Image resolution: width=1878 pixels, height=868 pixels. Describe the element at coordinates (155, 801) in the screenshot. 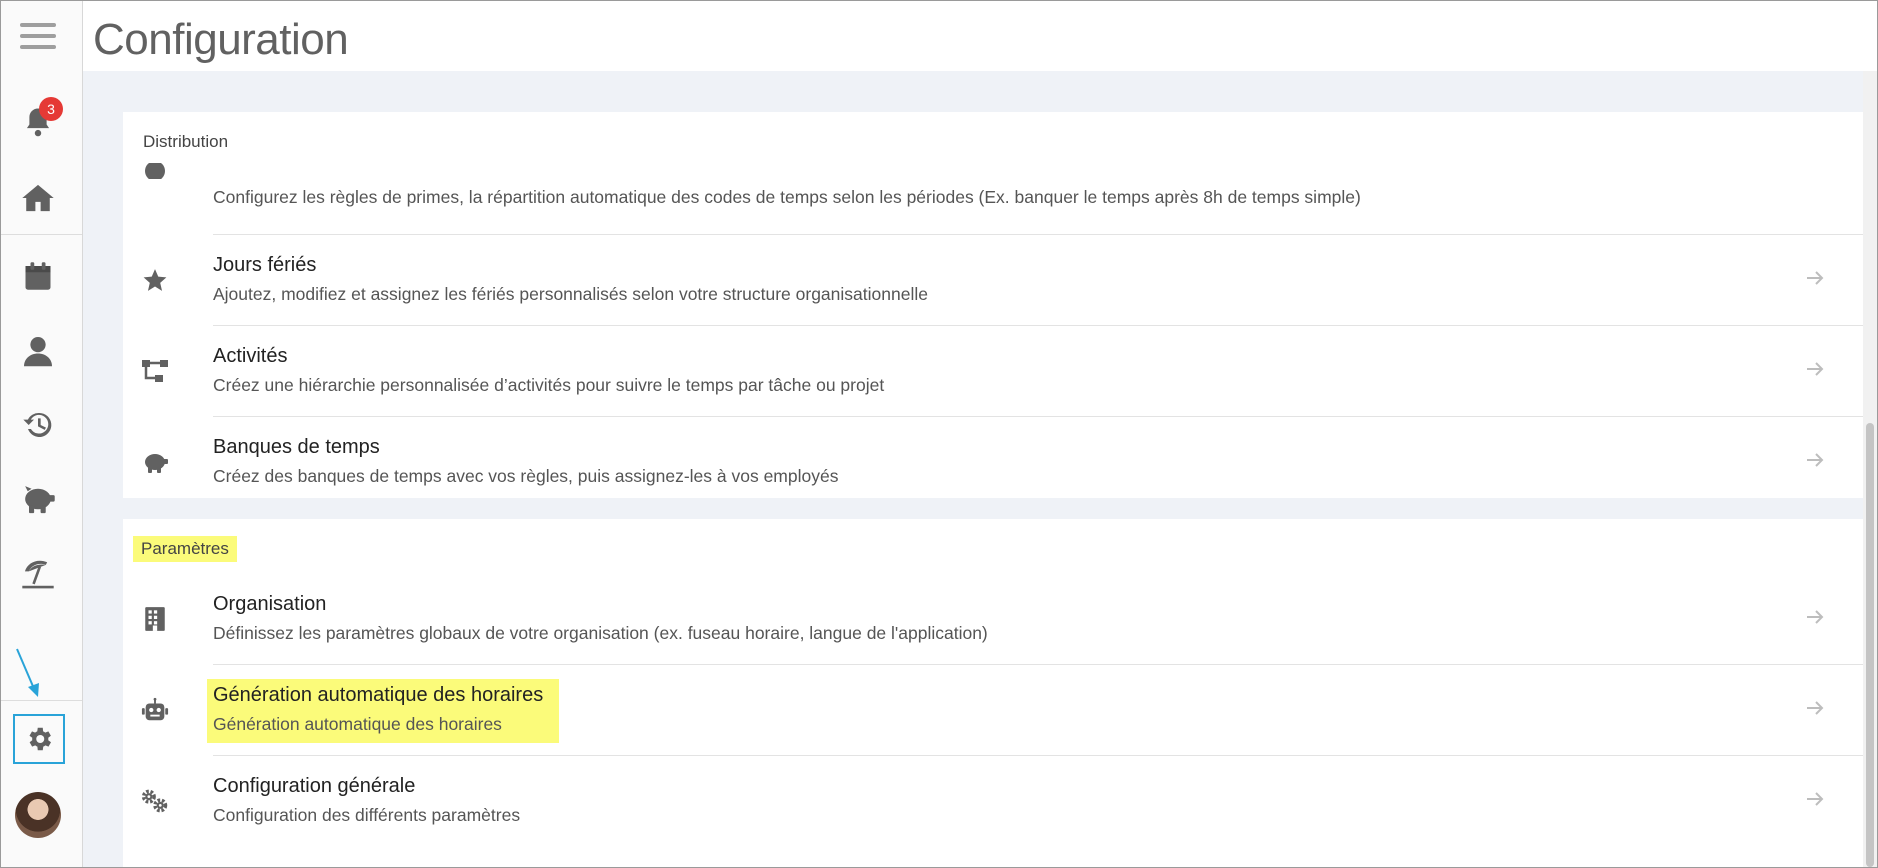

I see `gears-icon` at that location.